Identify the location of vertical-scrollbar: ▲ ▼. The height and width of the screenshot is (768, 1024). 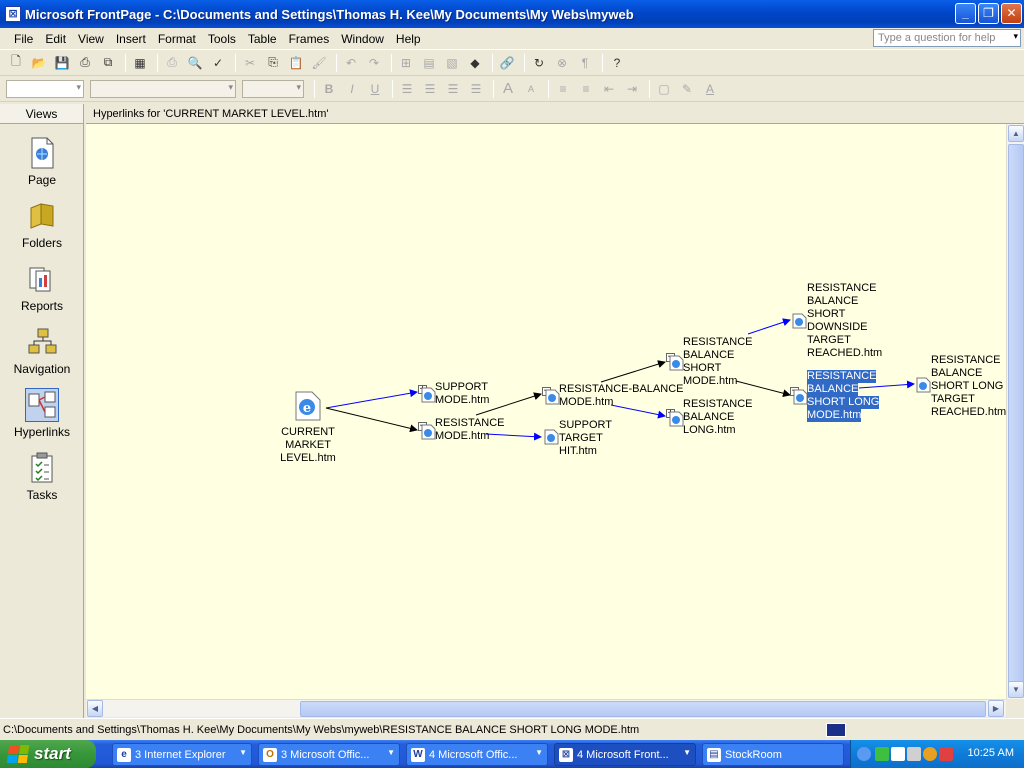
(1015, 411).